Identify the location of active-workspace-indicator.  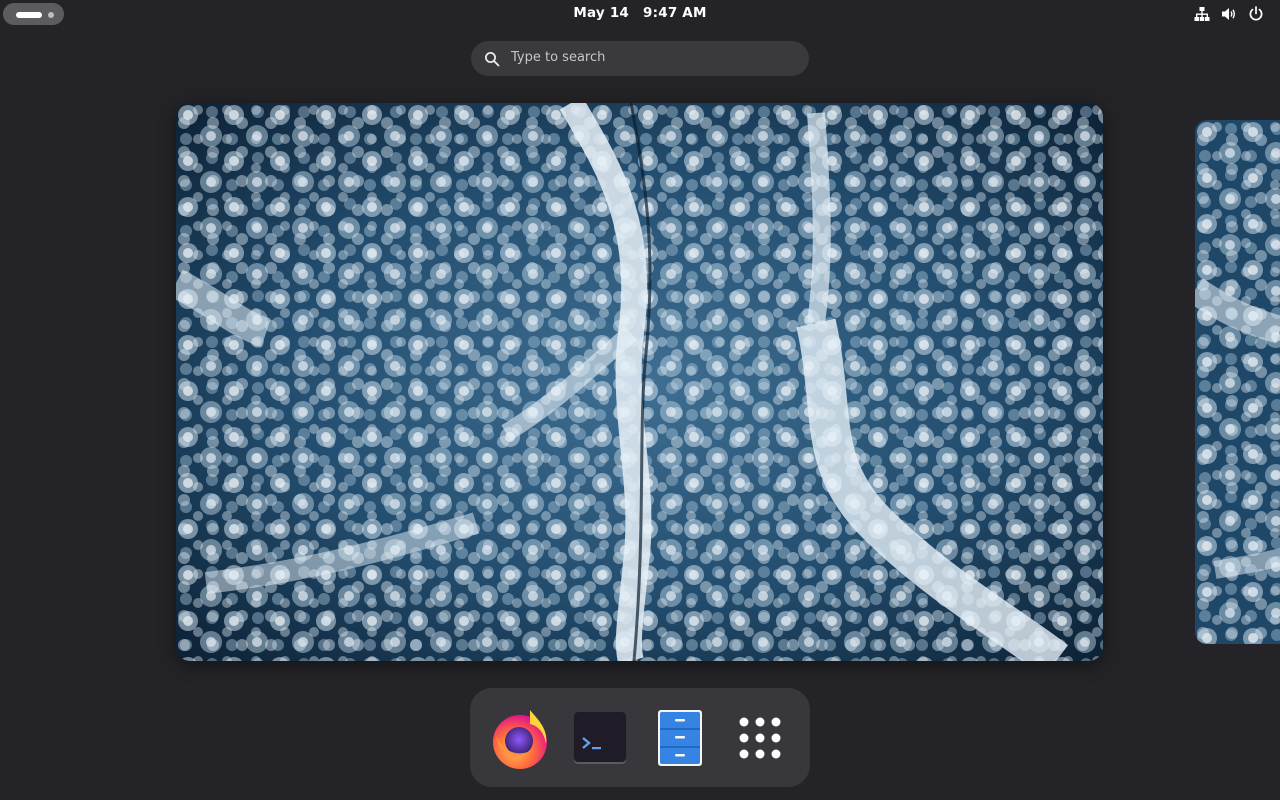
(29, 15).